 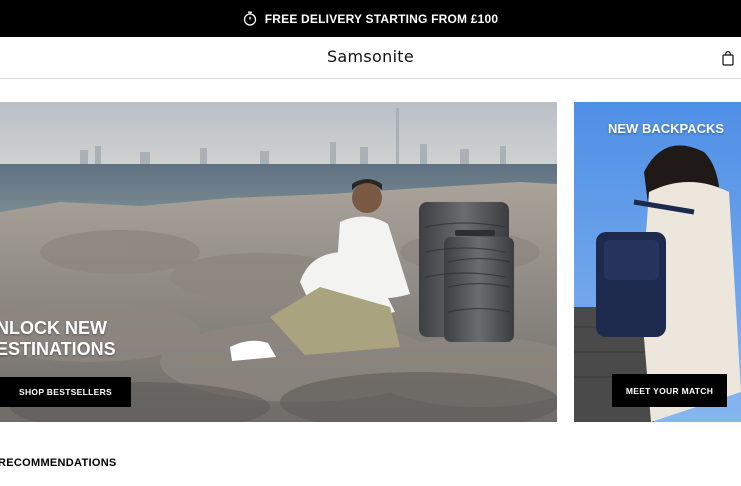 I want to click on recommendations-title: RECOMMENDATIONS, so click(x=58, y=463).